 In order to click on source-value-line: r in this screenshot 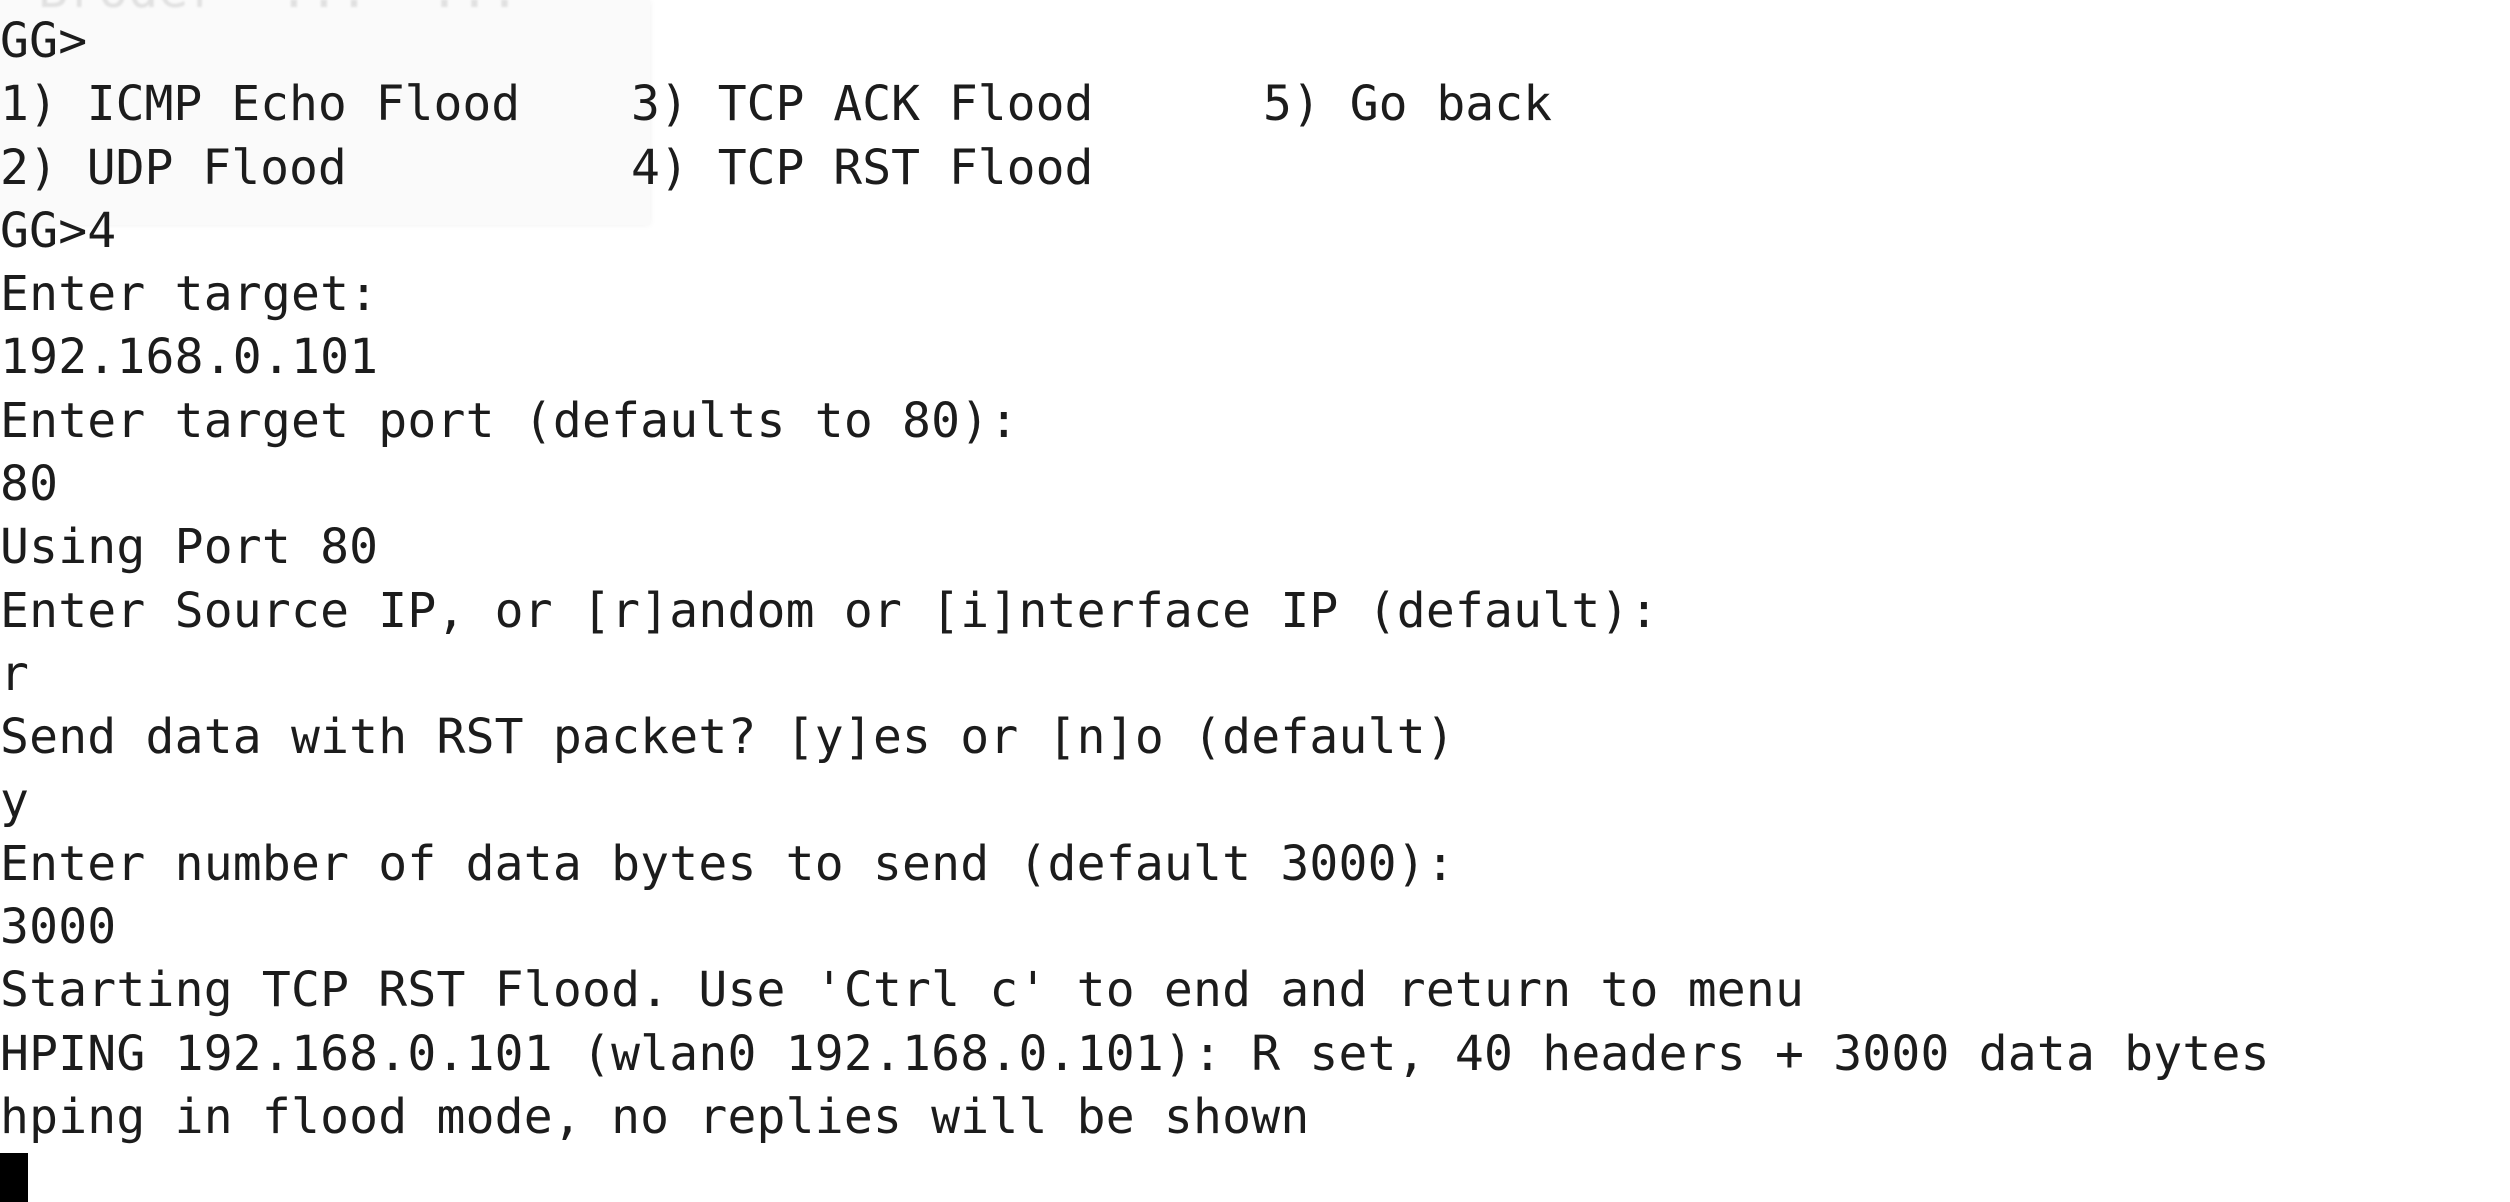, I will do `click(15, 673)`.